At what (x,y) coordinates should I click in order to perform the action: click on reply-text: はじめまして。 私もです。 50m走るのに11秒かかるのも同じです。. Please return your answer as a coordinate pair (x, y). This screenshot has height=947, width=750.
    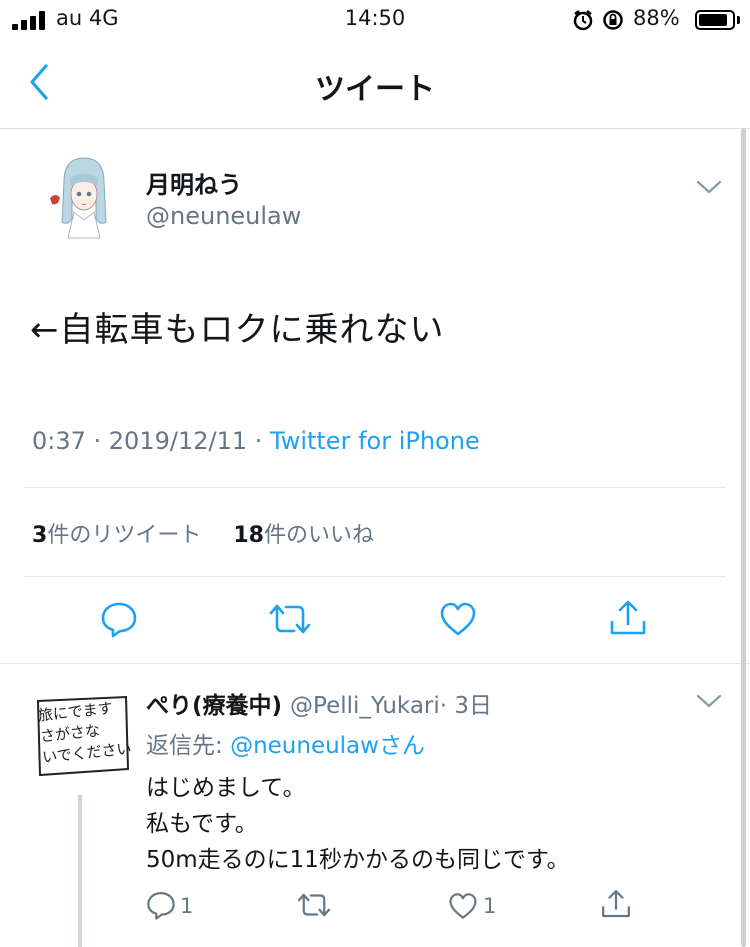
    Looking at the image, I should click on (358, 824).